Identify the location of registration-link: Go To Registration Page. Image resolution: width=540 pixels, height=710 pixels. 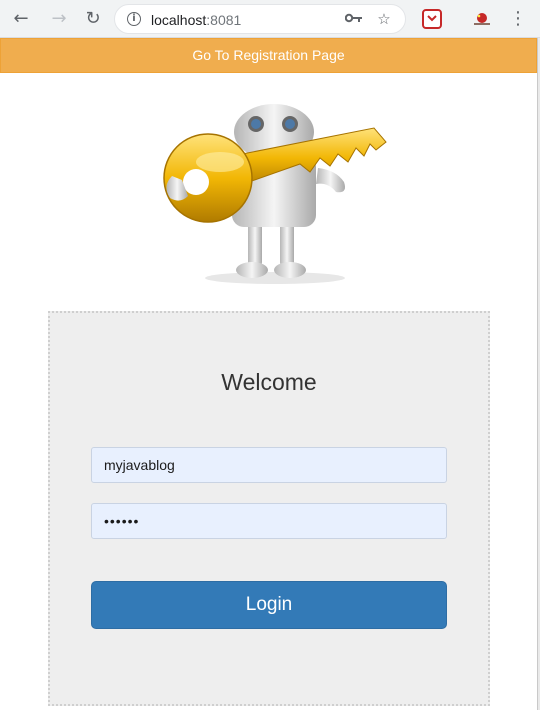
(268, 55).